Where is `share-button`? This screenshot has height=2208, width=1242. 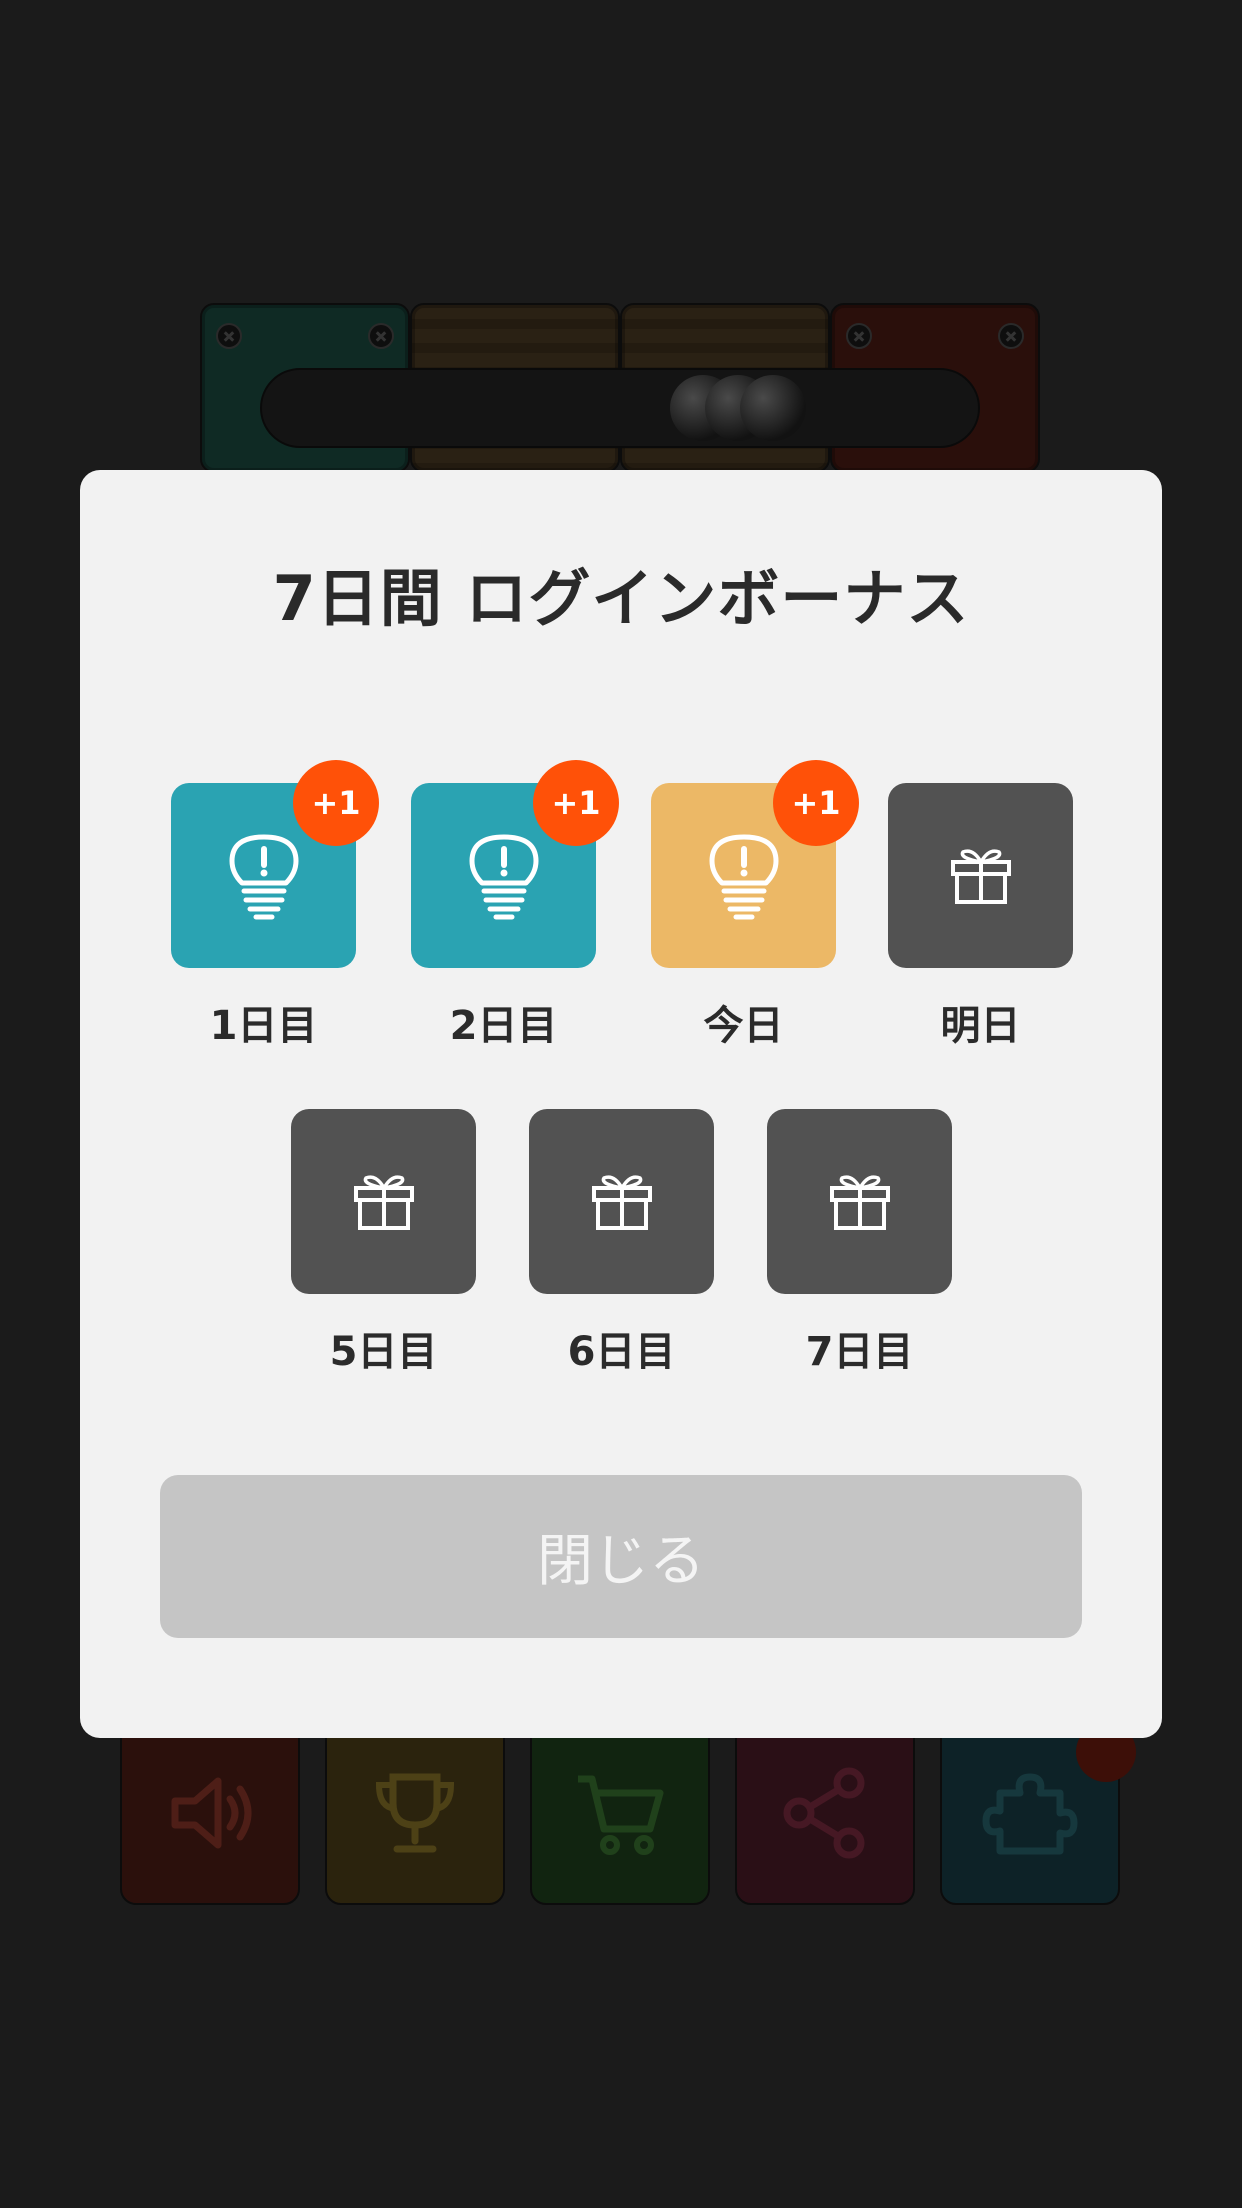 share-button is located at coordinates (825, 1812).